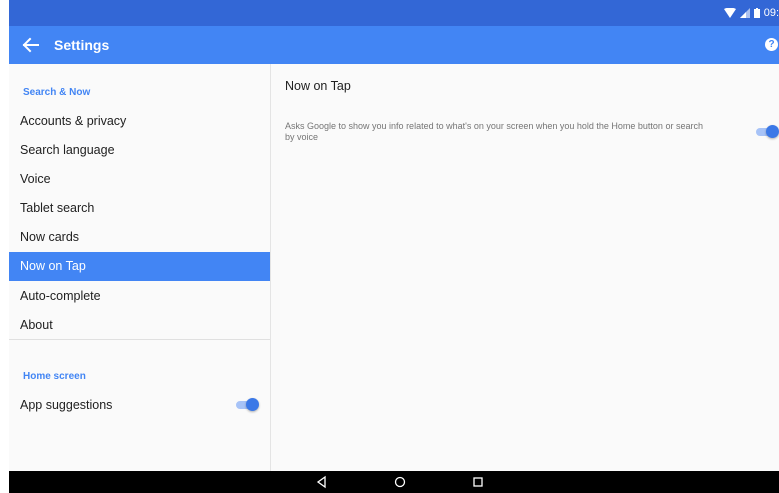 This screenshot has width=779, height=493. Describe the element at coordinates (744, 13) in the screenshot. I see `cell-signal-icon` at that location.